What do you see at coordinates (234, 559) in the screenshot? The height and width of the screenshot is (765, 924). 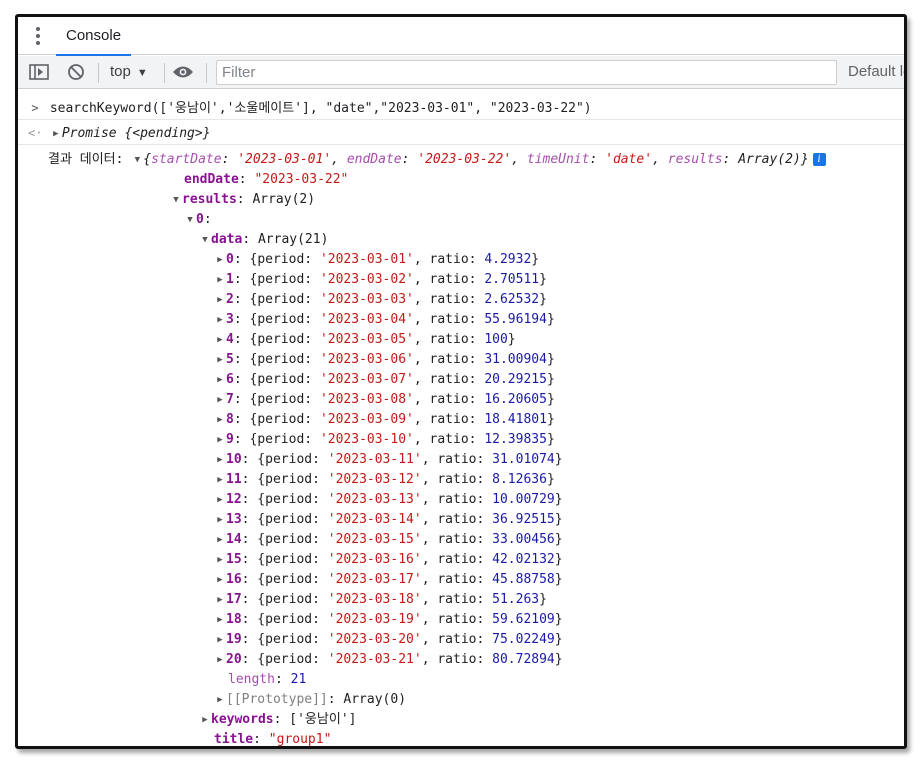 I see `row-index: 15` at bounding box center [234, 559].